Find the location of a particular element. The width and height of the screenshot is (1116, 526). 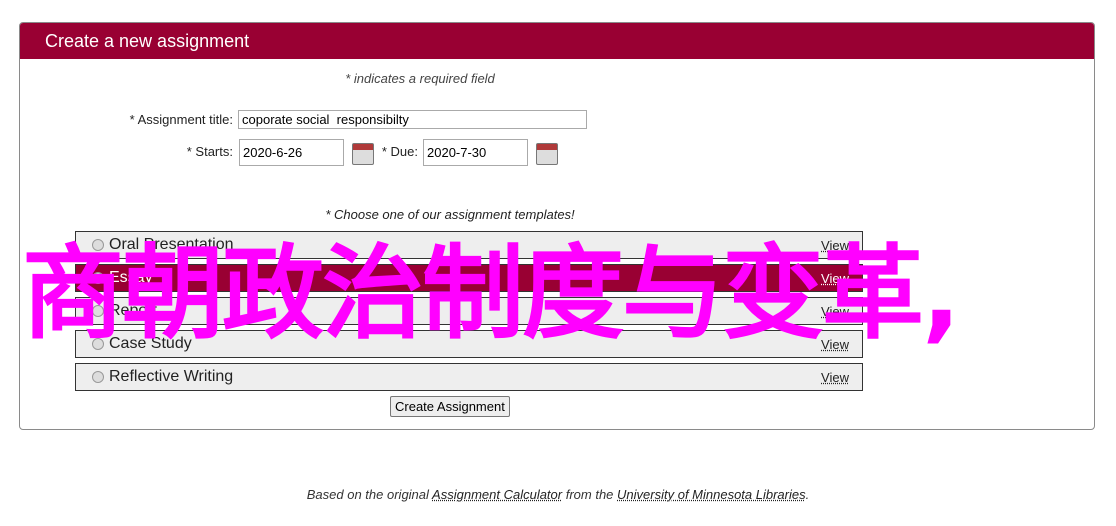

view-link: View is located at coordinates (835, 377).